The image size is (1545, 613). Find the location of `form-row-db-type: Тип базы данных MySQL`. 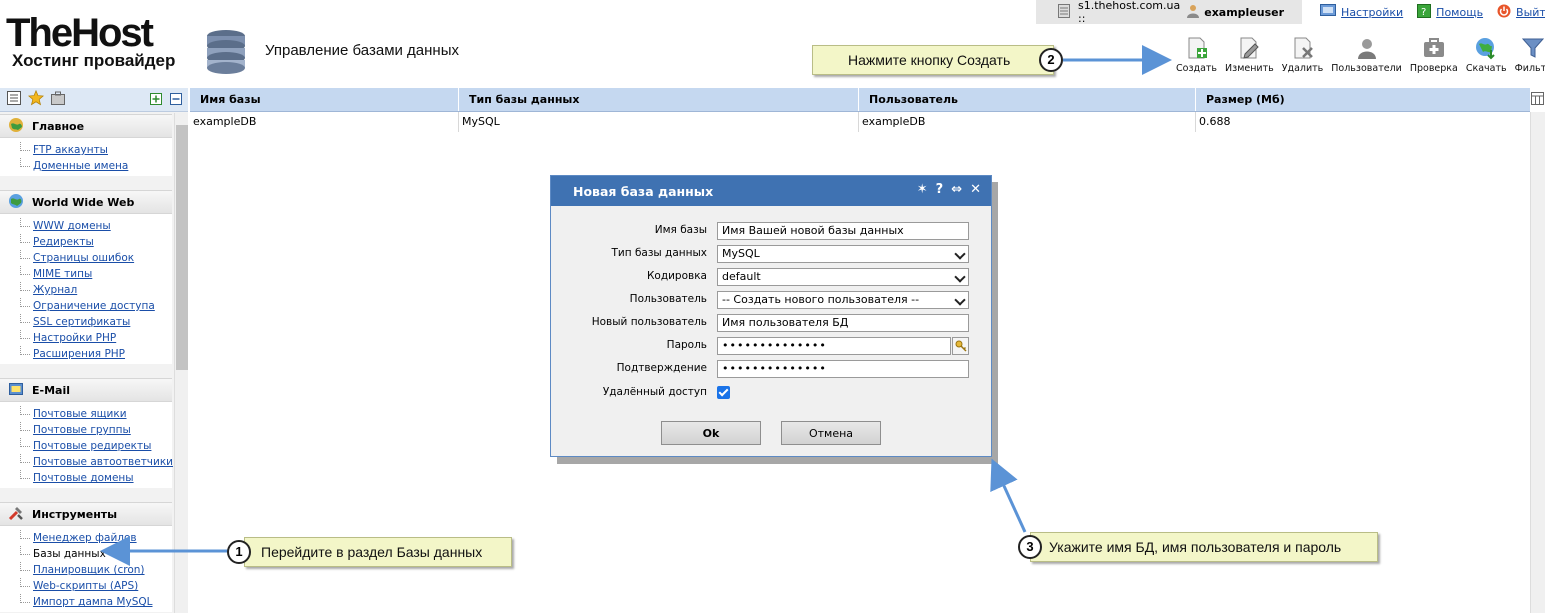

form-row-db-type: Тип базы данных MySQL is located at coordinates (771, 254).